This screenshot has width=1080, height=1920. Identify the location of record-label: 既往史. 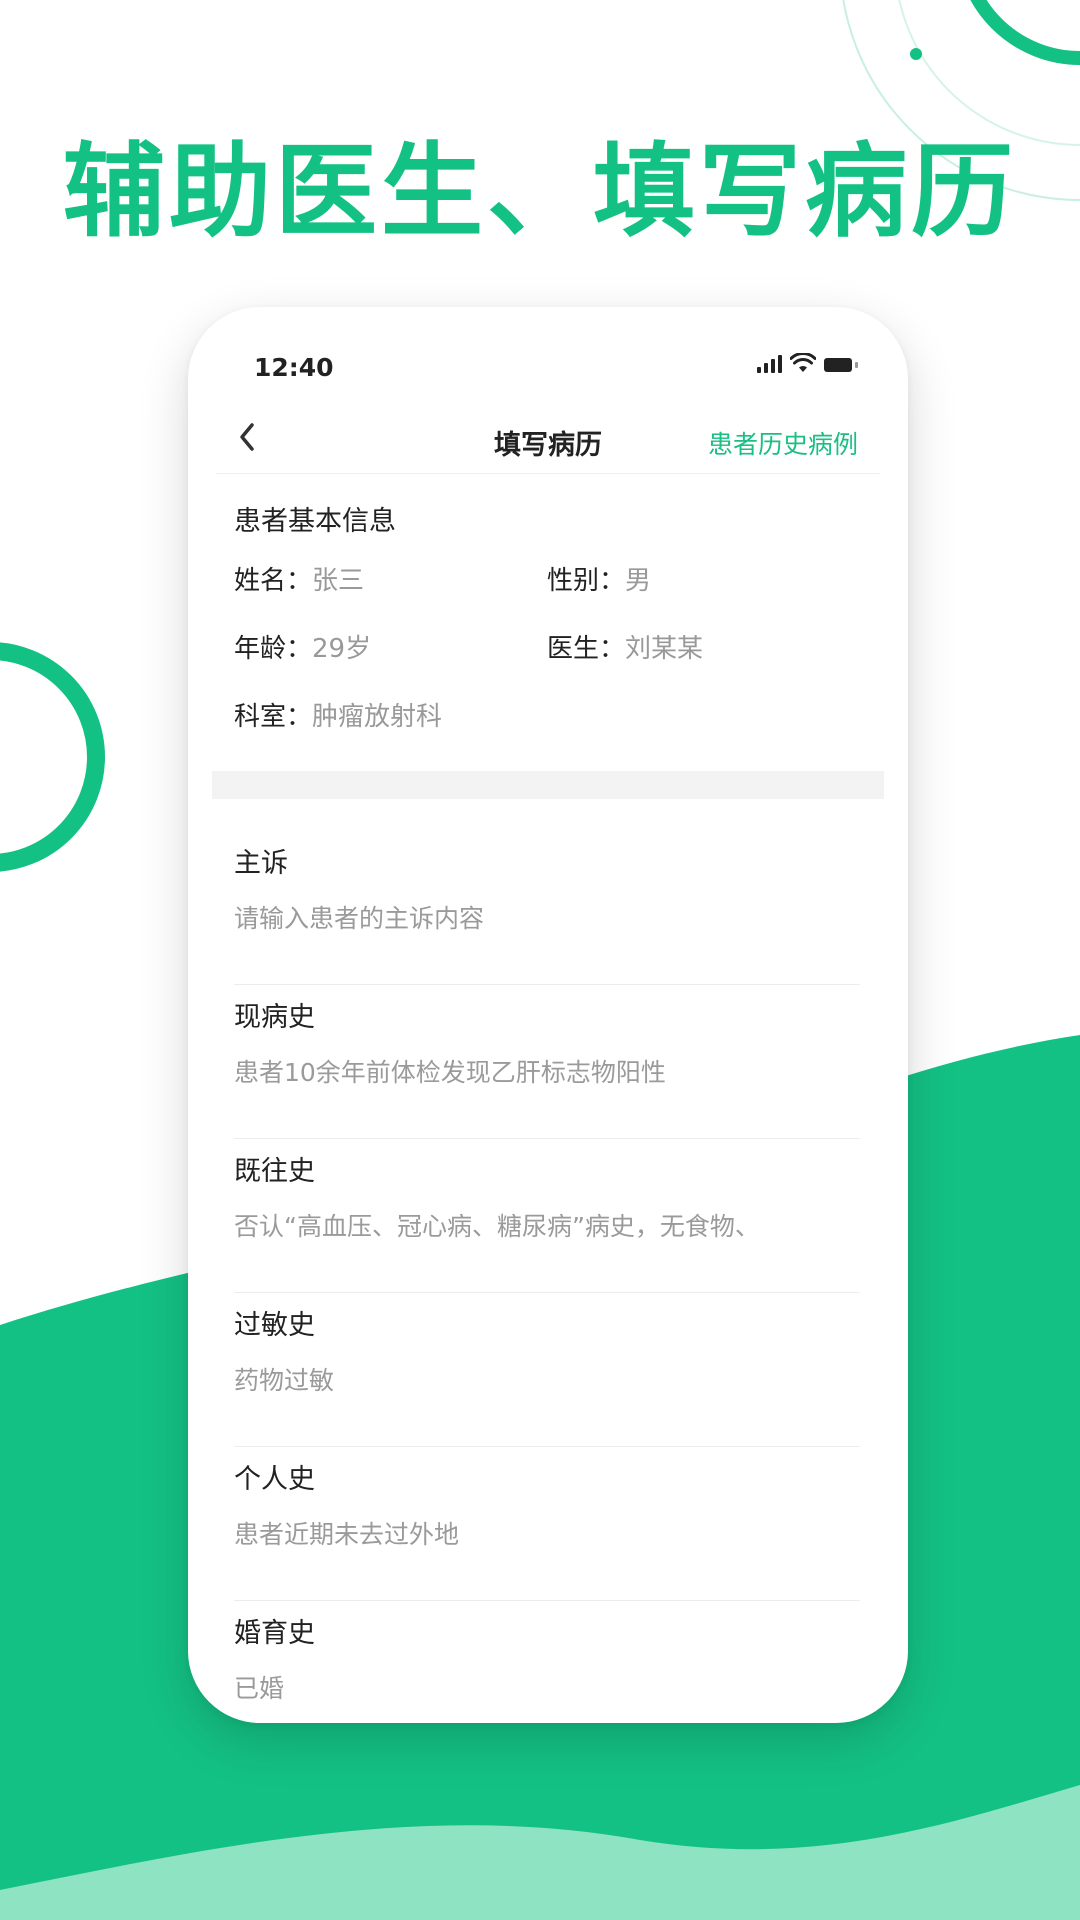
(274, 1171).